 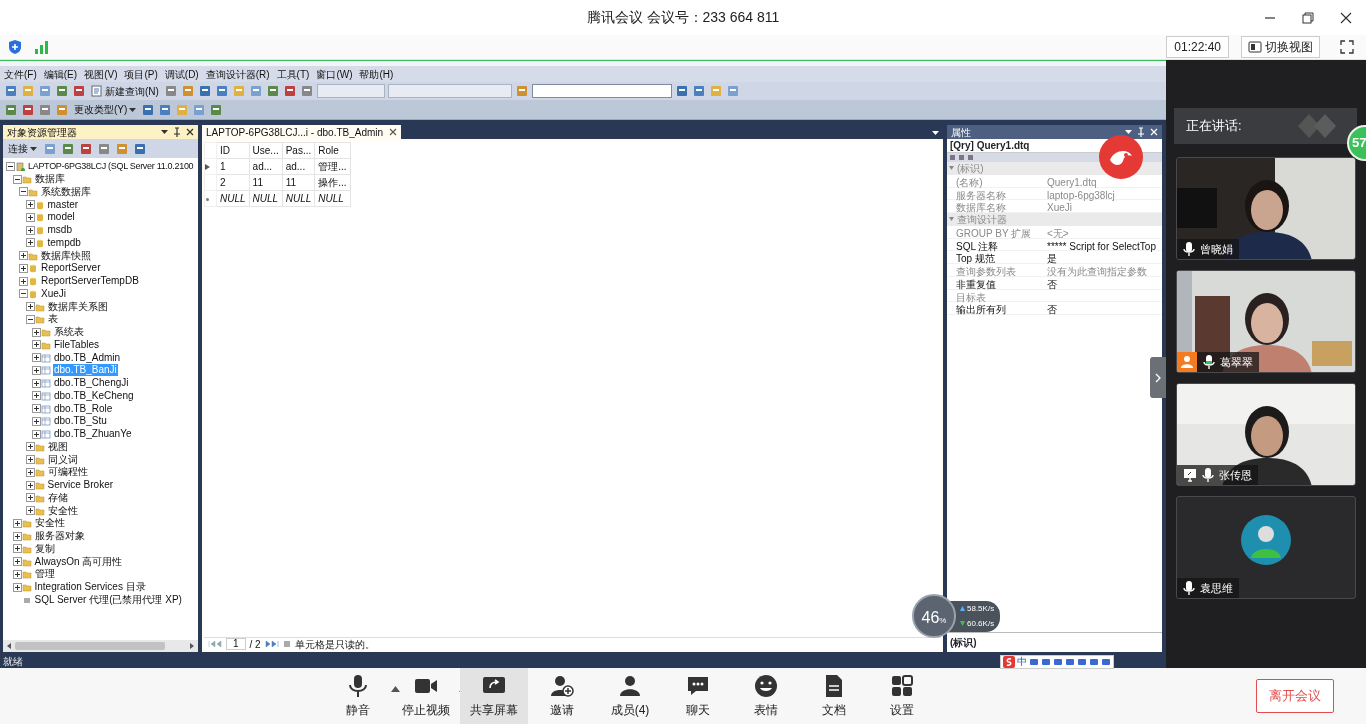 What do you see at coordinates (630, 696) in the screenshot?
I see `toolbar-button: 成员(4)` at bounding box center [630, 696].